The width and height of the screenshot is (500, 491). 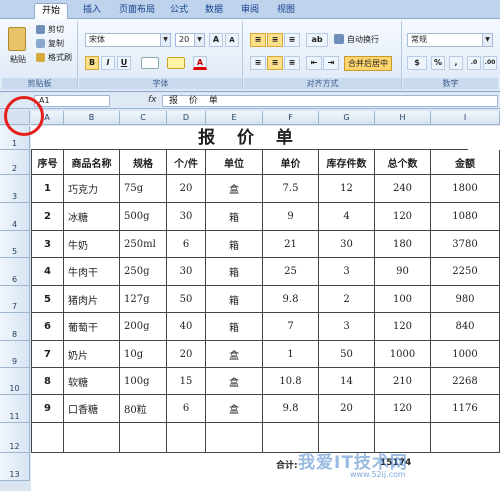 I want to click on cell-stock: 3, so click(x=347, y=327).